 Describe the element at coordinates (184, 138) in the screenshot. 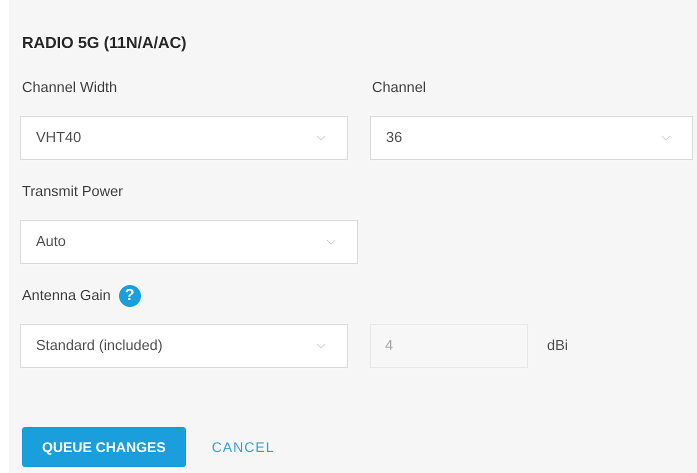

I see `dropdown: VHT40` at that location.